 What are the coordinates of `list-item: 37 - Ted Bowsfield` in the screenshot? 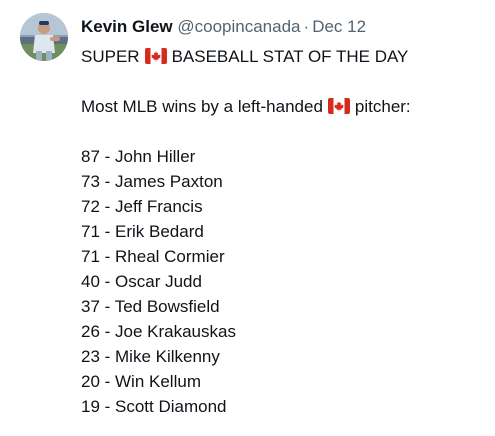 It's located at (150, 306).